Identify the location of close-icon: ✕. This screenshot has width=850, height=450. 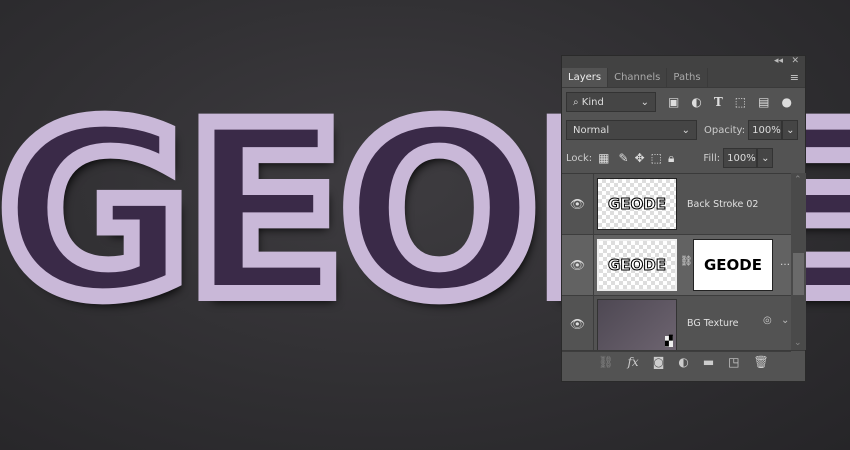
(795, 61).